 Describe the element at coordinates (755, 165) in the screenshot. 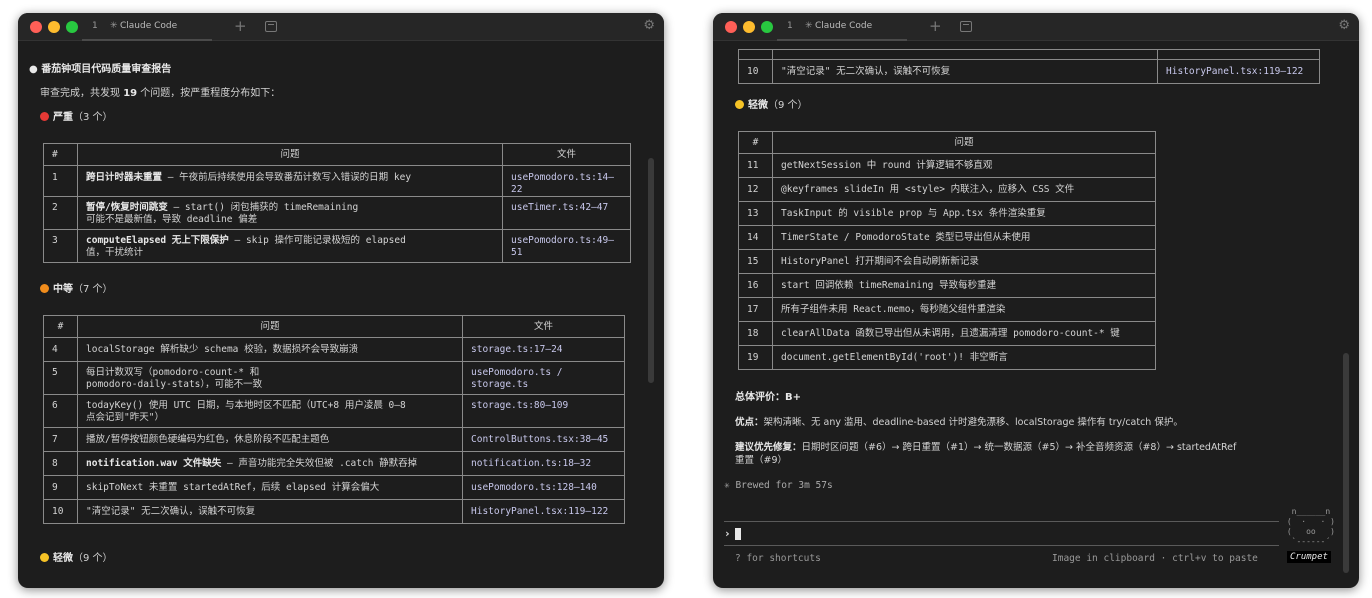

I see `row-num: 11` at that location.